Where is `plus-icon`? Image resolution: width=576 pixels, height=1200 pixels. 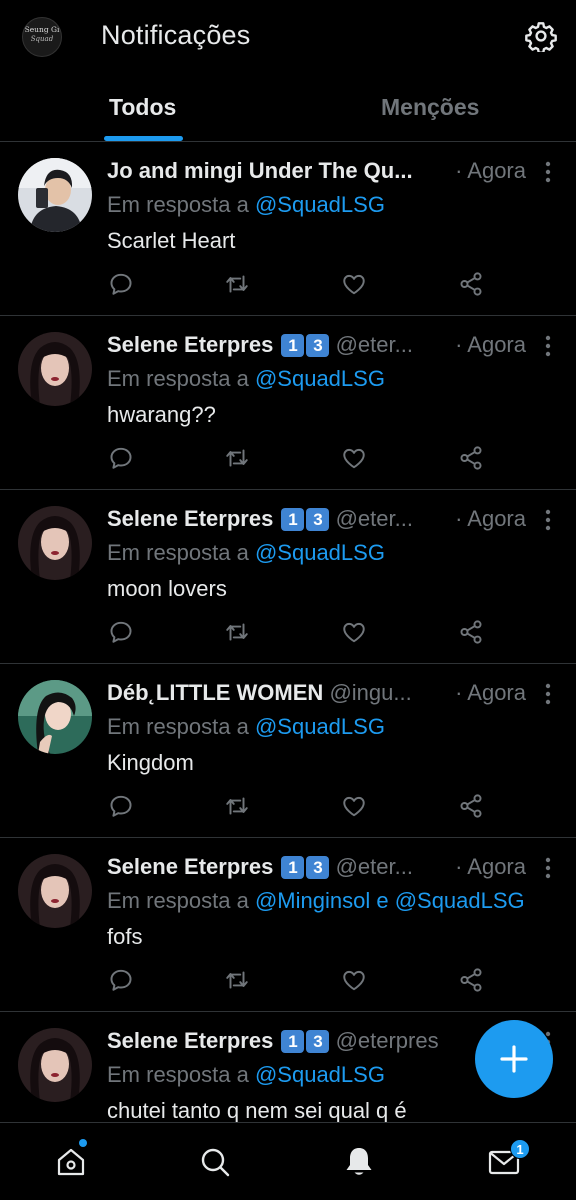 plus-icon is located at coordinates (514, 1059).